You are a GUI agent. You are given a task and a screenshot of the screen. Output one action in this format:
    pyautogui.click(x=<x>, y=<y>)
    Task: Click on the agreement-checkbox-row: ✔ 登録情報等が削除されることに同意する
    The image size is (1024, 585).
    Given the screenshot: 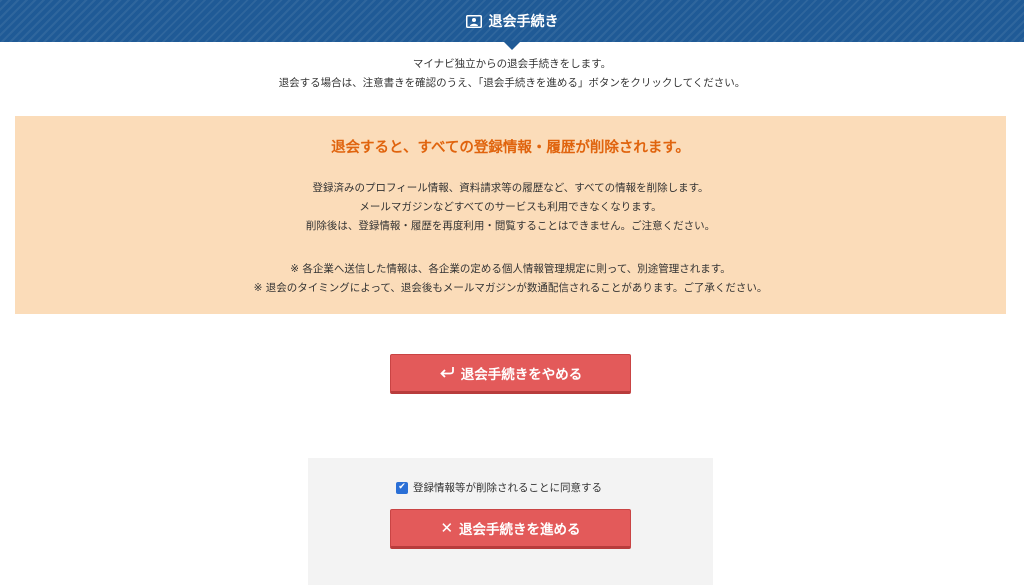 What is the action you would take?
    pyautogui.click(x=499, y=487)
    